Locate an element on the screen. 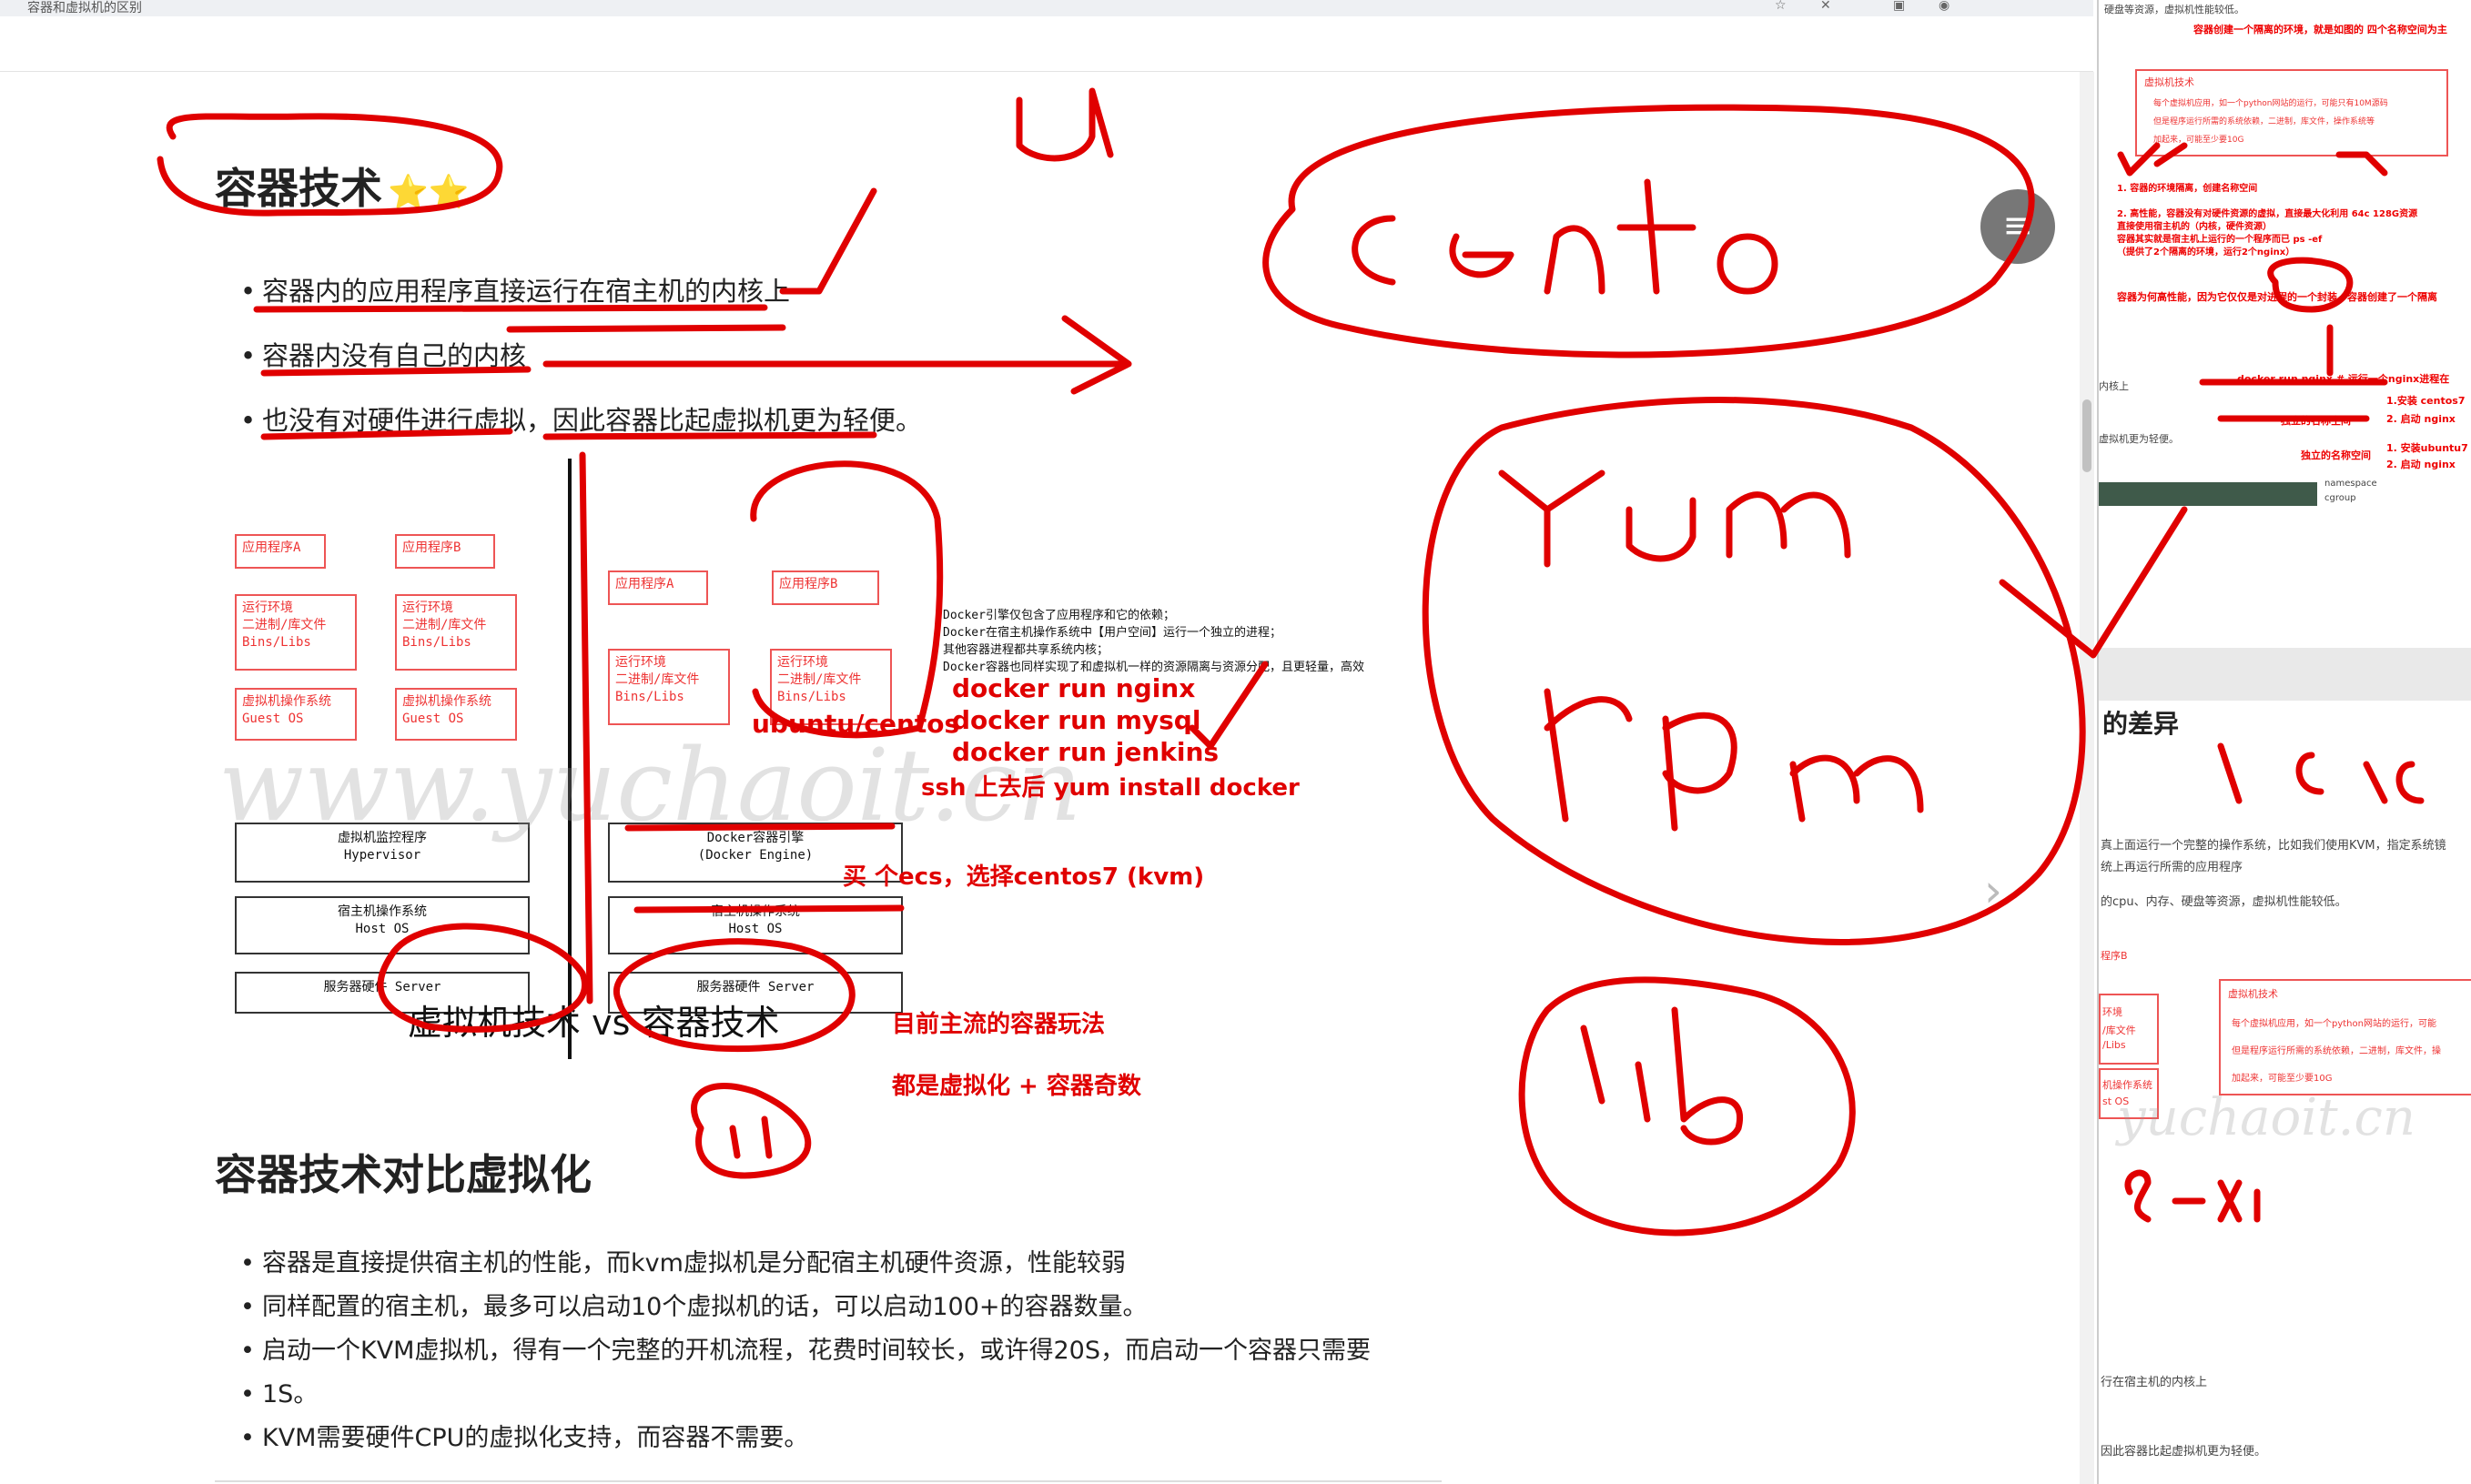  scrollbar is located at coordinates (2087, 778).